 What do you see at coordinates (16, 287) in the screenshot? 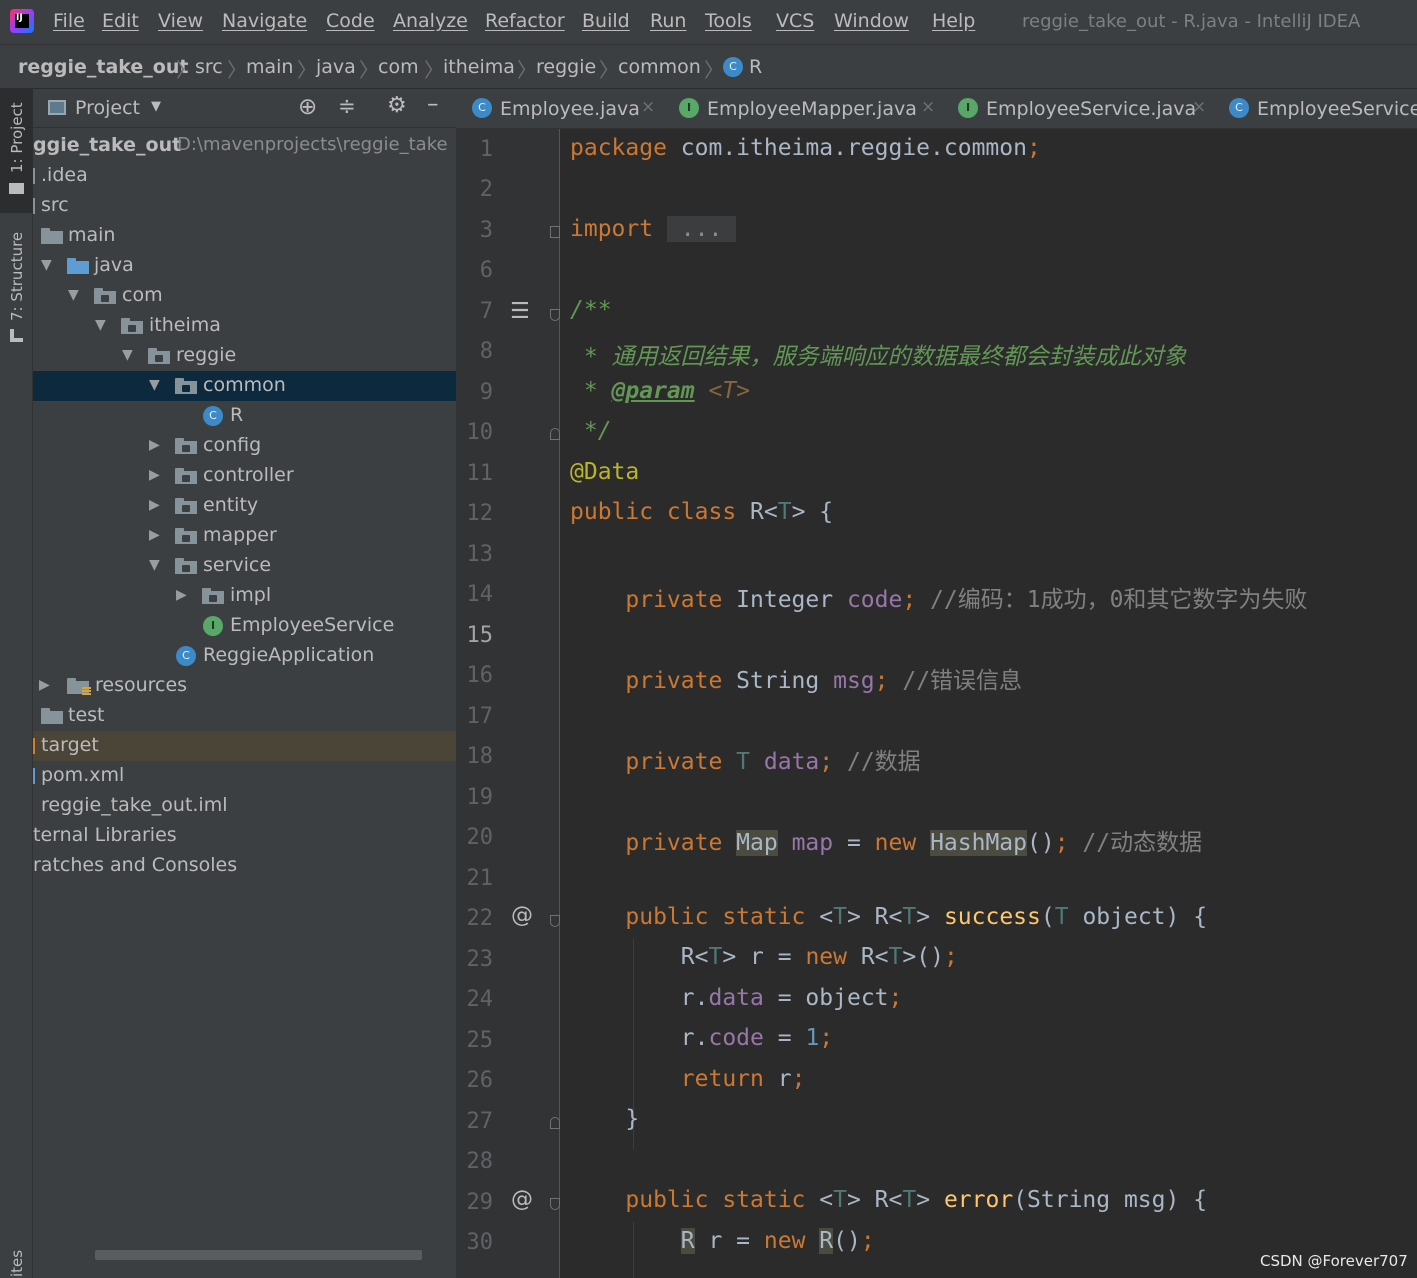
I see `tab-structure-tool: 7: Structure` at bounding box center [16, 287].